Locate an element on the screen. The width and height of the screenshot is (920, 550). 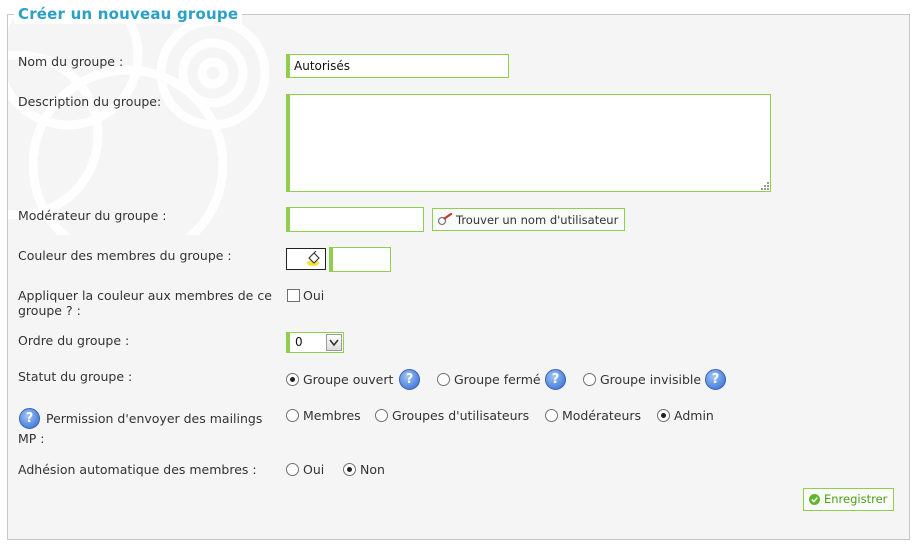
mailing-radio-user-groups is located at coordinates (381, 415).